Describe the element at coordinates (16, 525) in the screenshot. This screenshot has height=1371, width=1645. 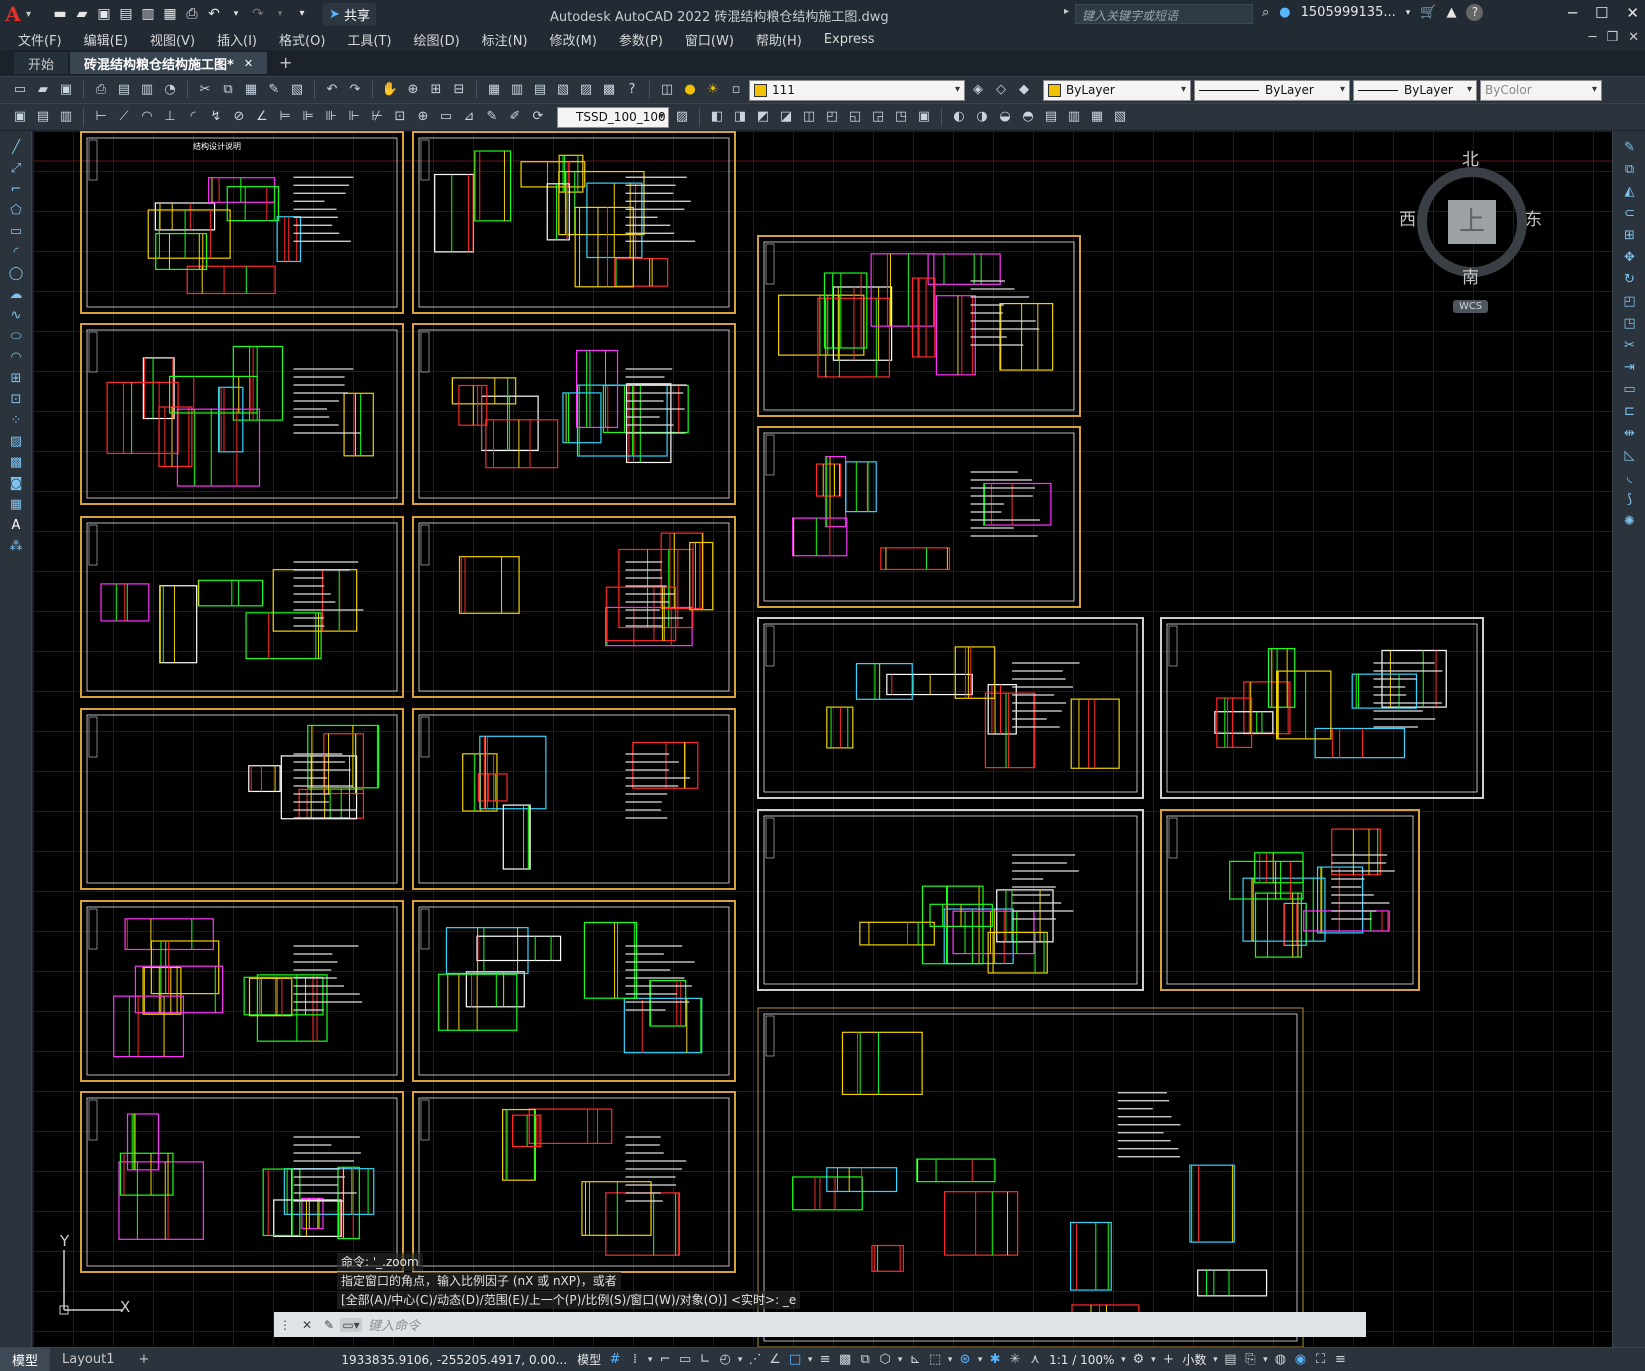
I see `mtext-icon: A` at that location.